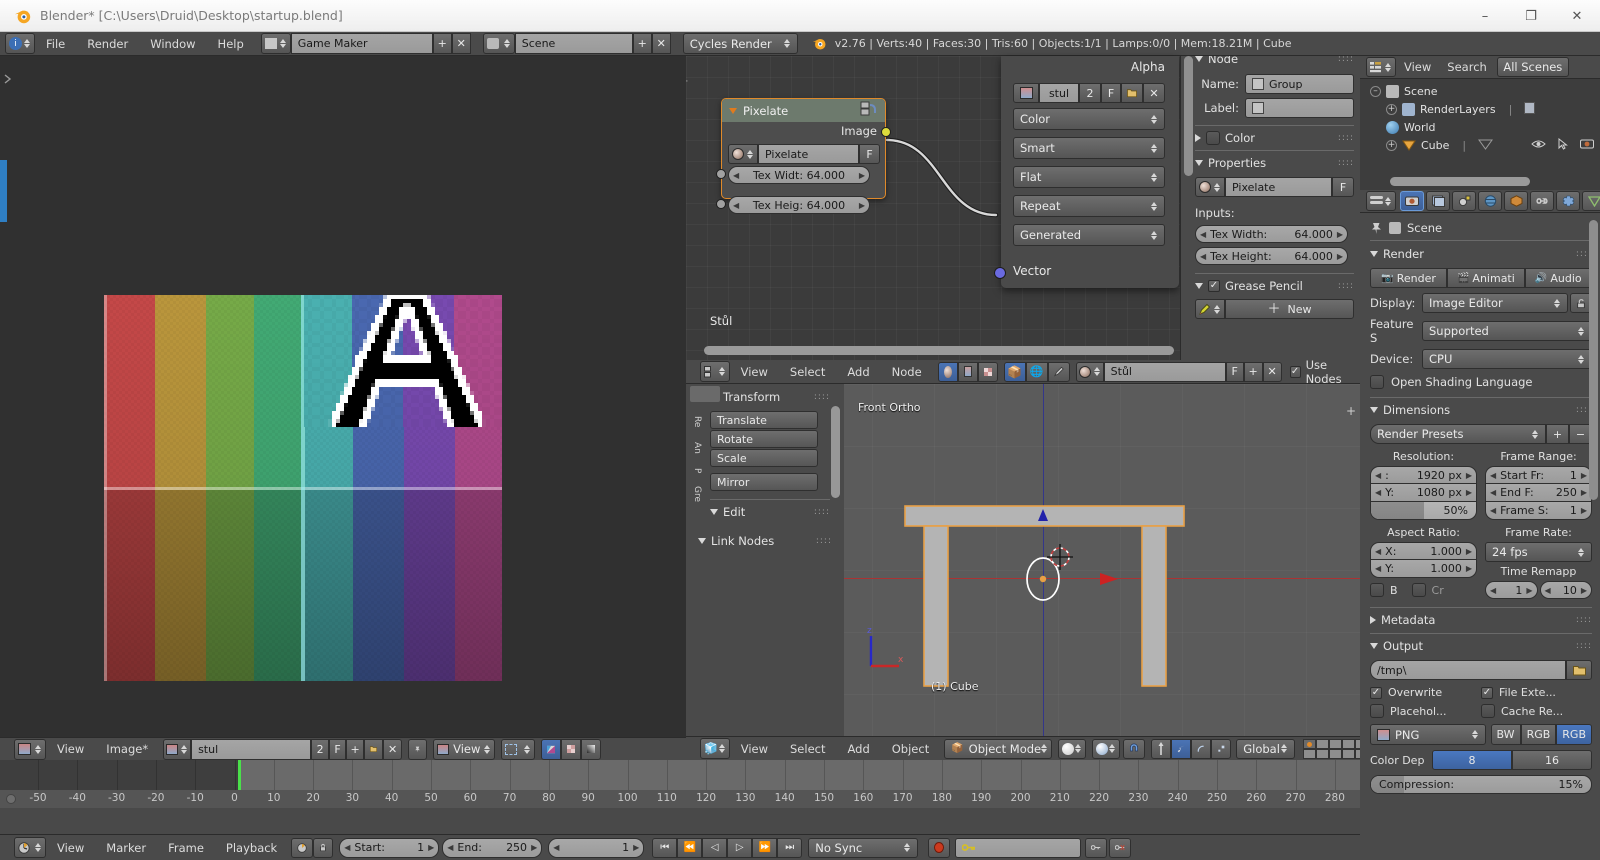 This screenshot has width=1600, height=860. Describe the element at coordinates (1018, 847) in the screenshot. I see `keying-set-field` at that location.